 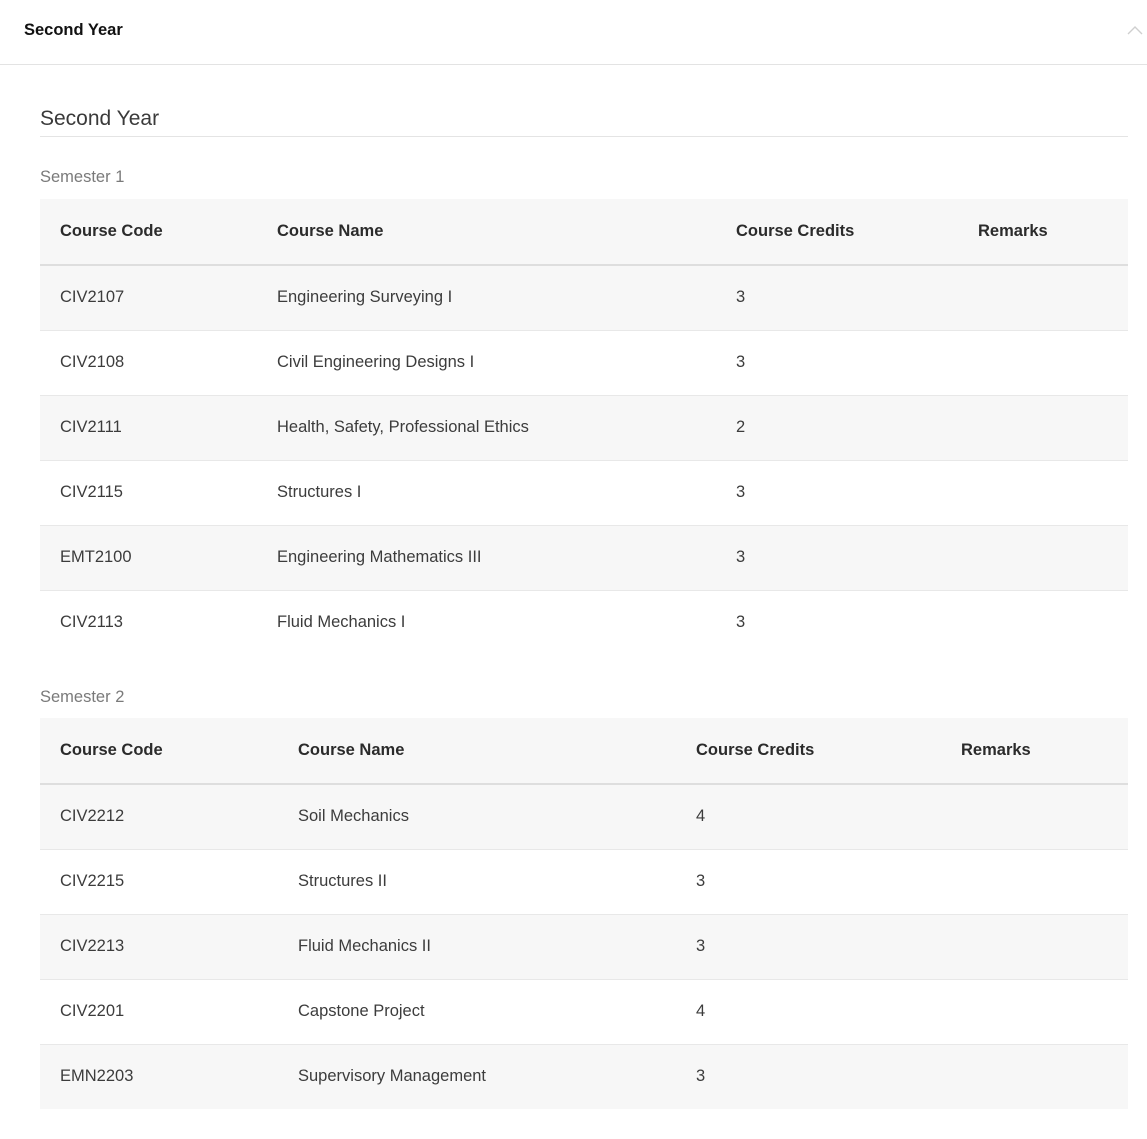 I want to click on semester-1-label: Semester 1, so click(x=82, y=177).